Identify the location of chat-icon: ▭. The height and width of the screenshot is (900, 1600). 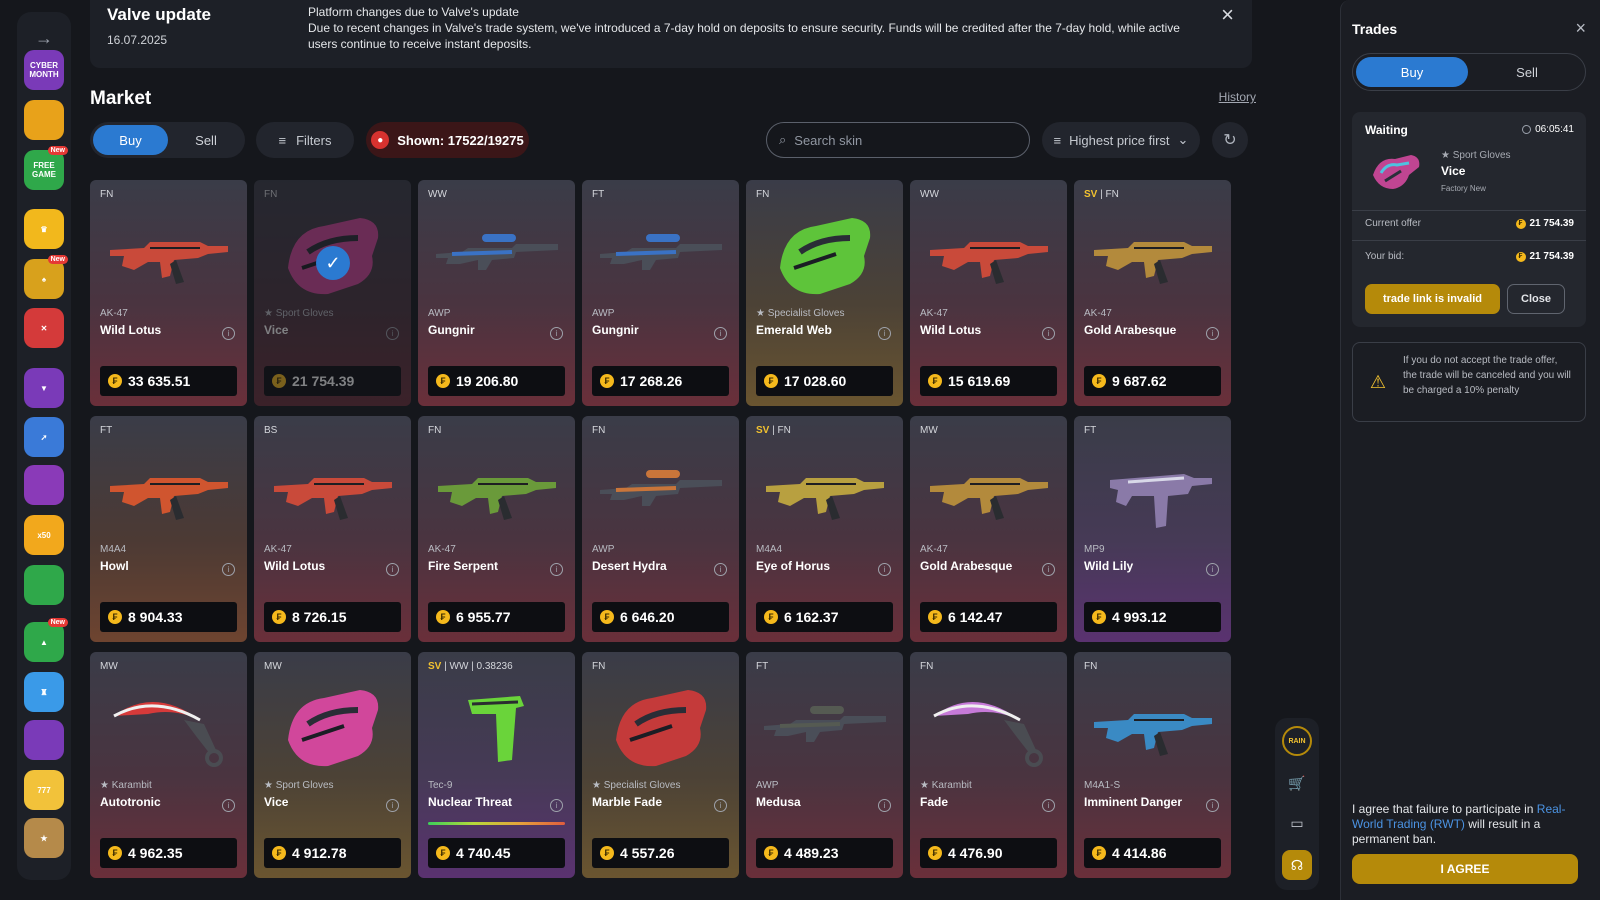
(1297, 823).